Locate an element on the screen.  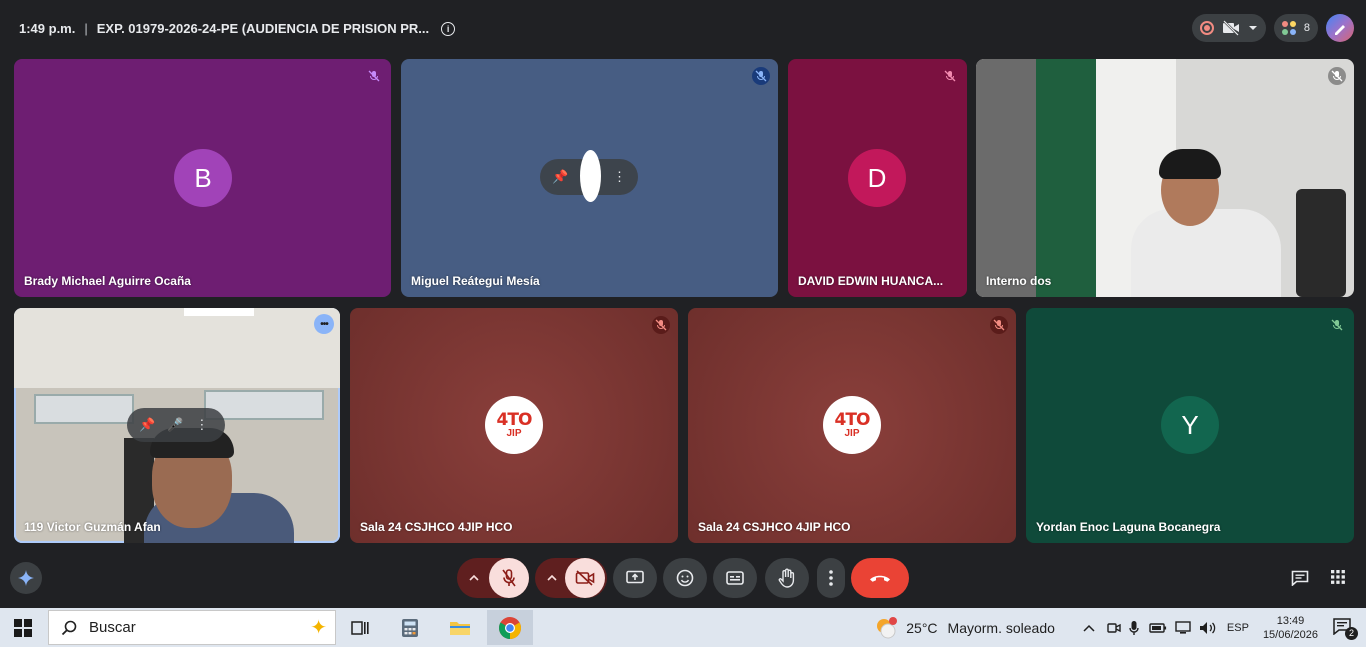
participants-button: 8 is located at coordinates (1295, 28).